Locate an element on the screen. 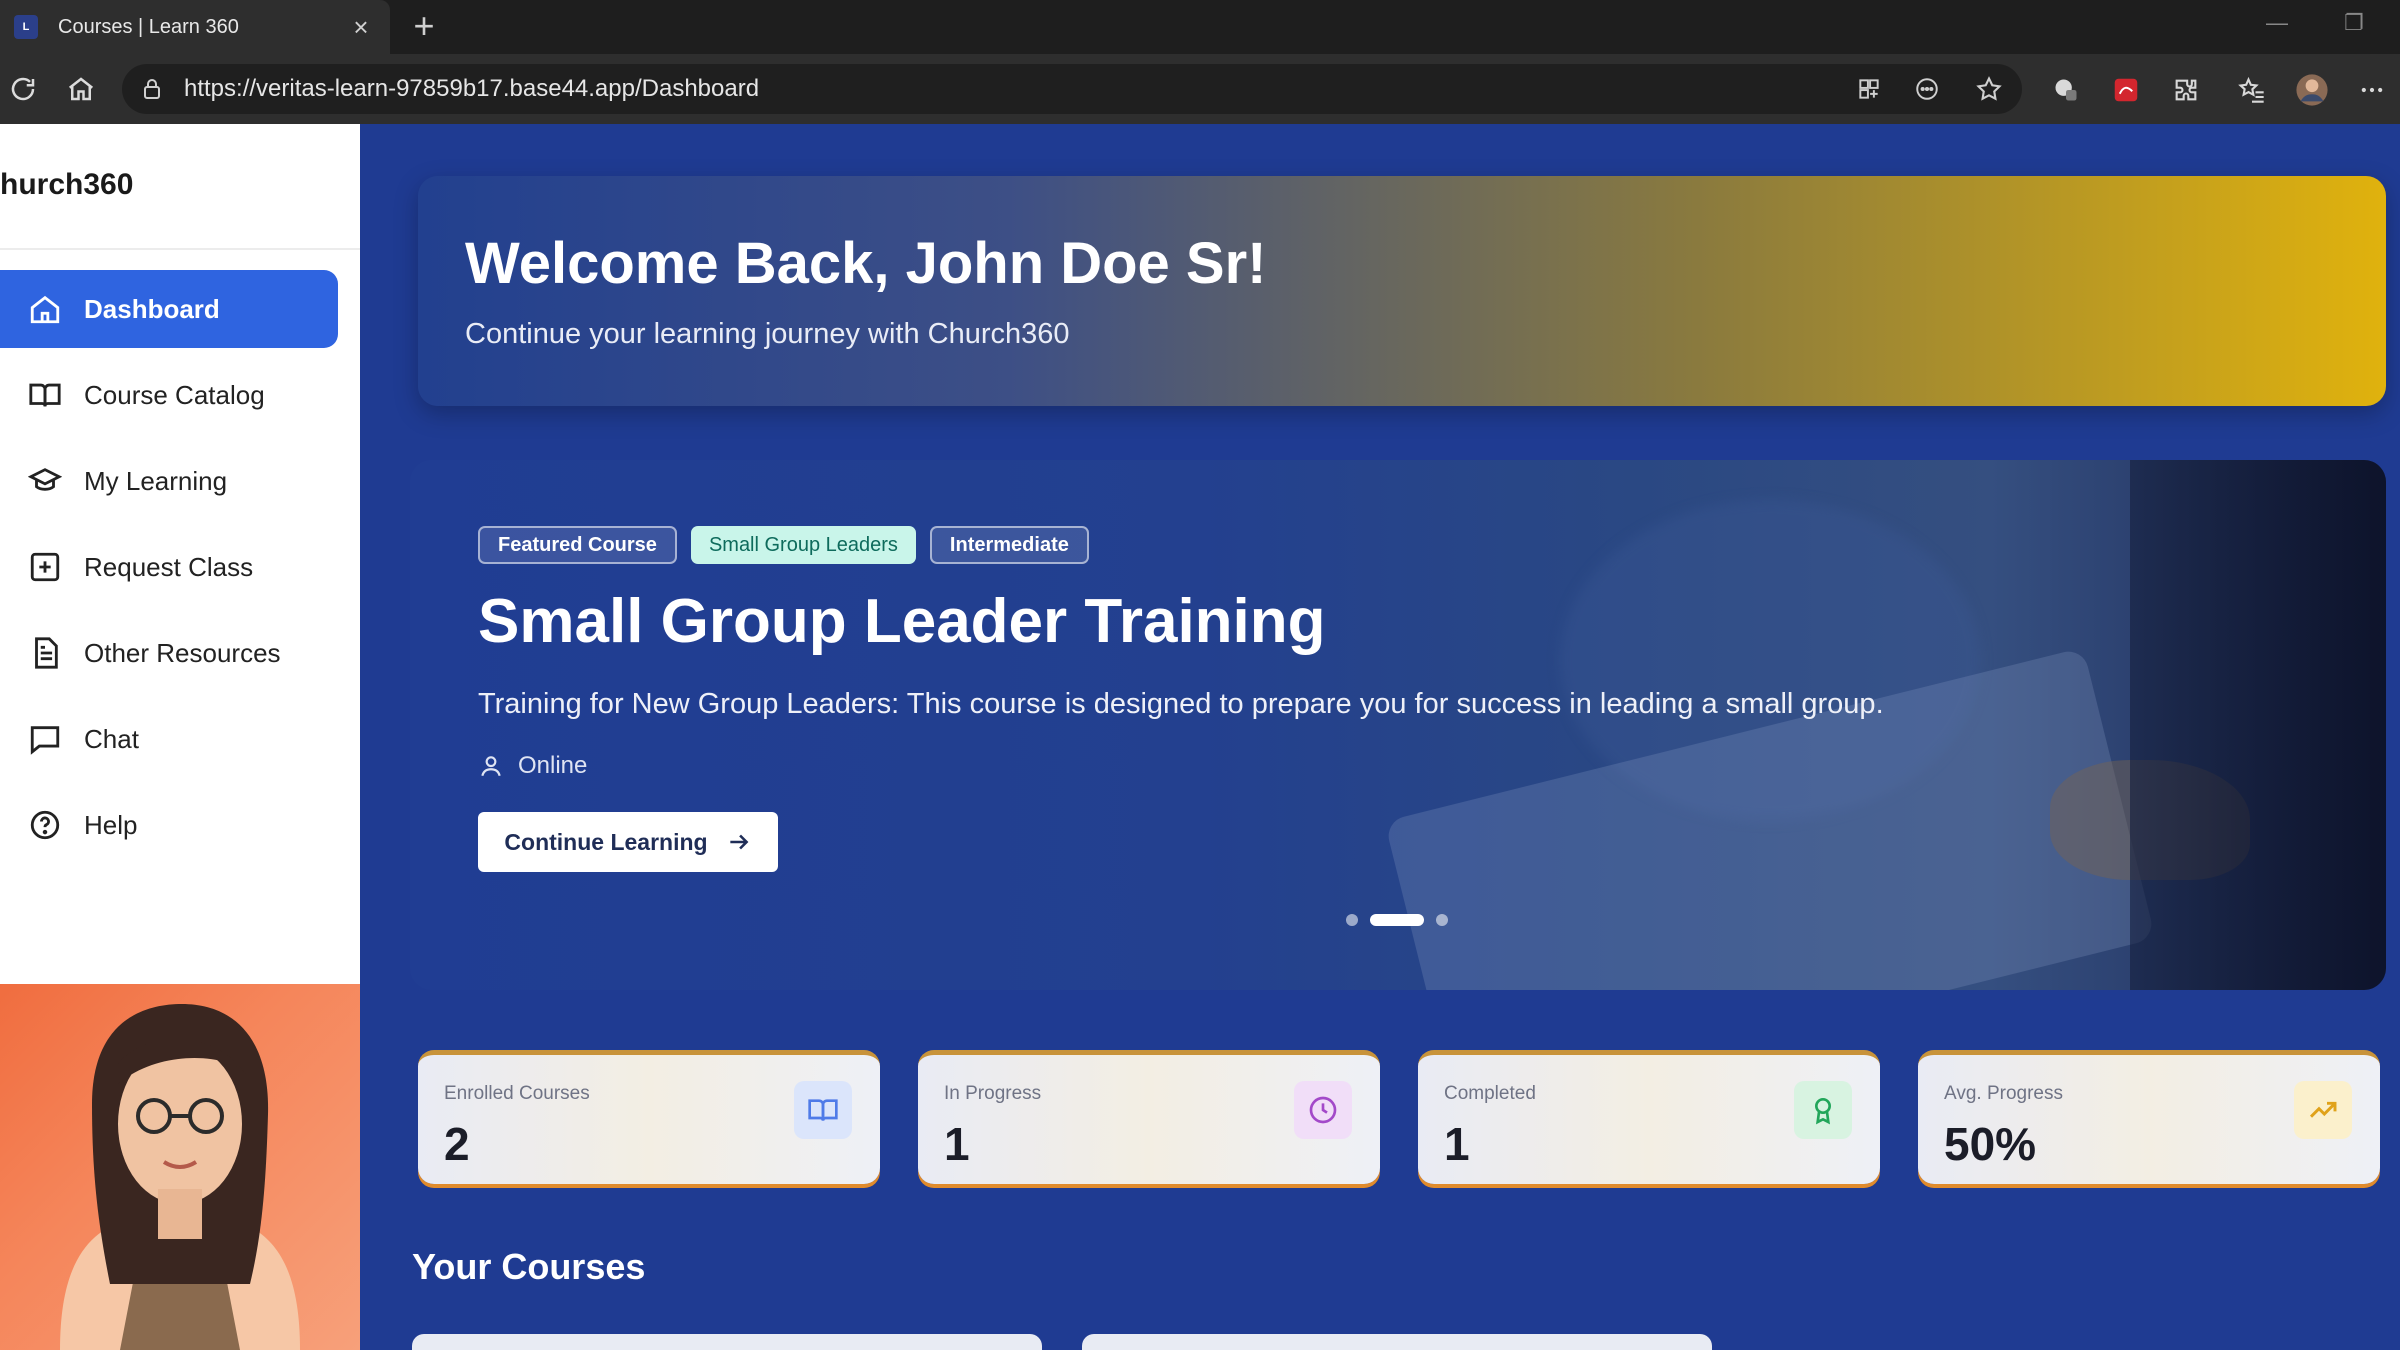 The image size is (2400, 1350). stat-label: In Progress is located at coordinates (993, 1093).